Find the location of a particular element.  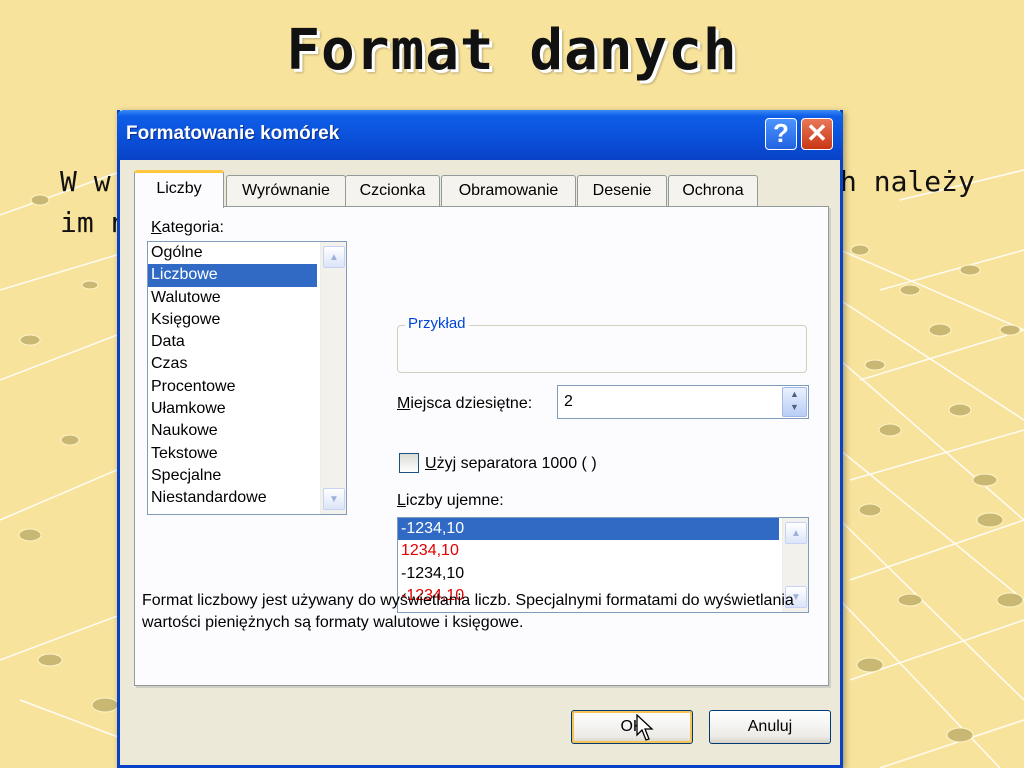

tab-wyrownanie: Wyrównanie is located at coordinates (286, 191).